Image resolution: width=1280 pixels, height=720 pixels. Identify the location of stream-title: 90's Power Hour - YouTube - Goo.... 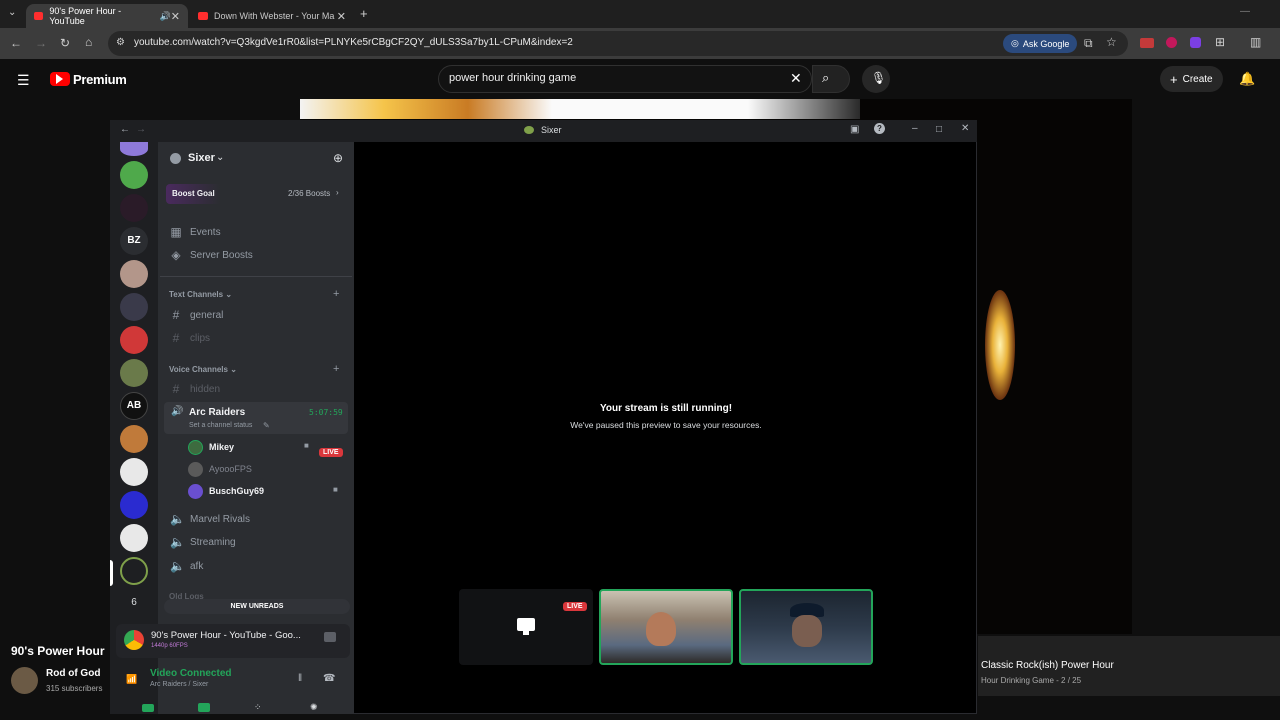
(226, 635).